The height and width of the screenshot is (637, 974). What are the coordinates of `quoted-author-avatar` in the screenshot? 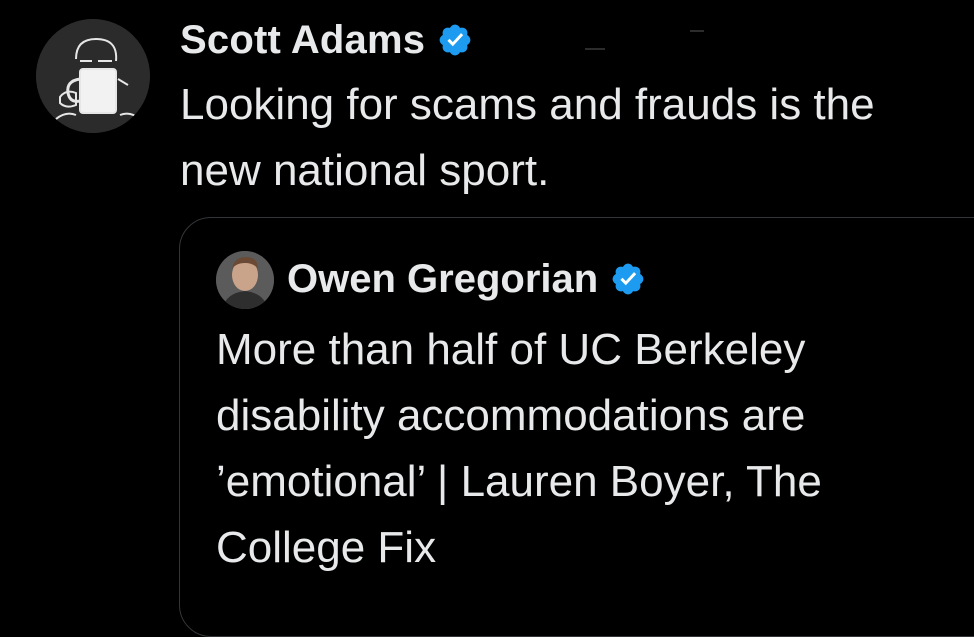 It's located at (245, 280).